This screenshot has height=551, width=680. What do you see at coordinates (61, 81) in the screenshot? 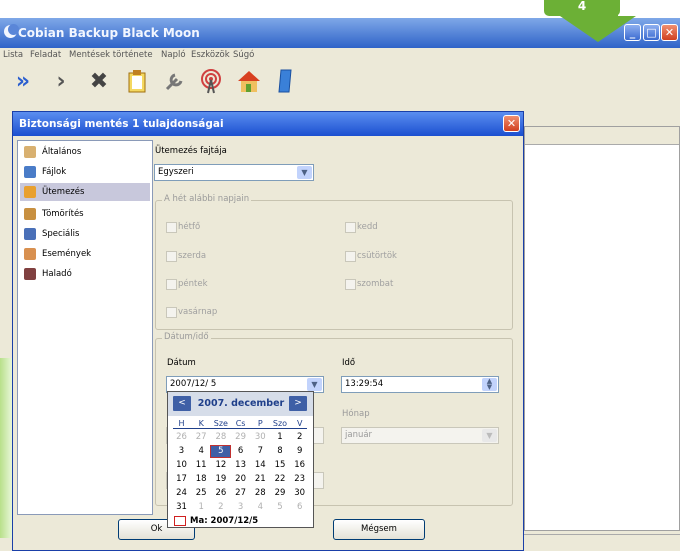
I see `run-icon: ›` at bounding box center [61, 81].